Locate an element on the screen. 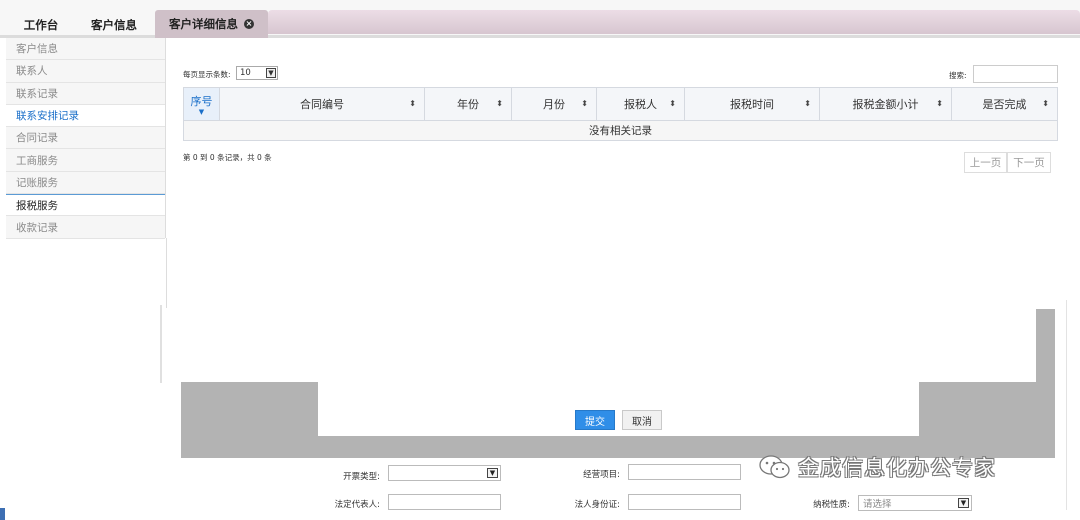 The height and width of the screenshot is (520, 1080). top-tab-bar: 工作台 客户信息 客户详细信息 × is located at coordinates (540, 19).